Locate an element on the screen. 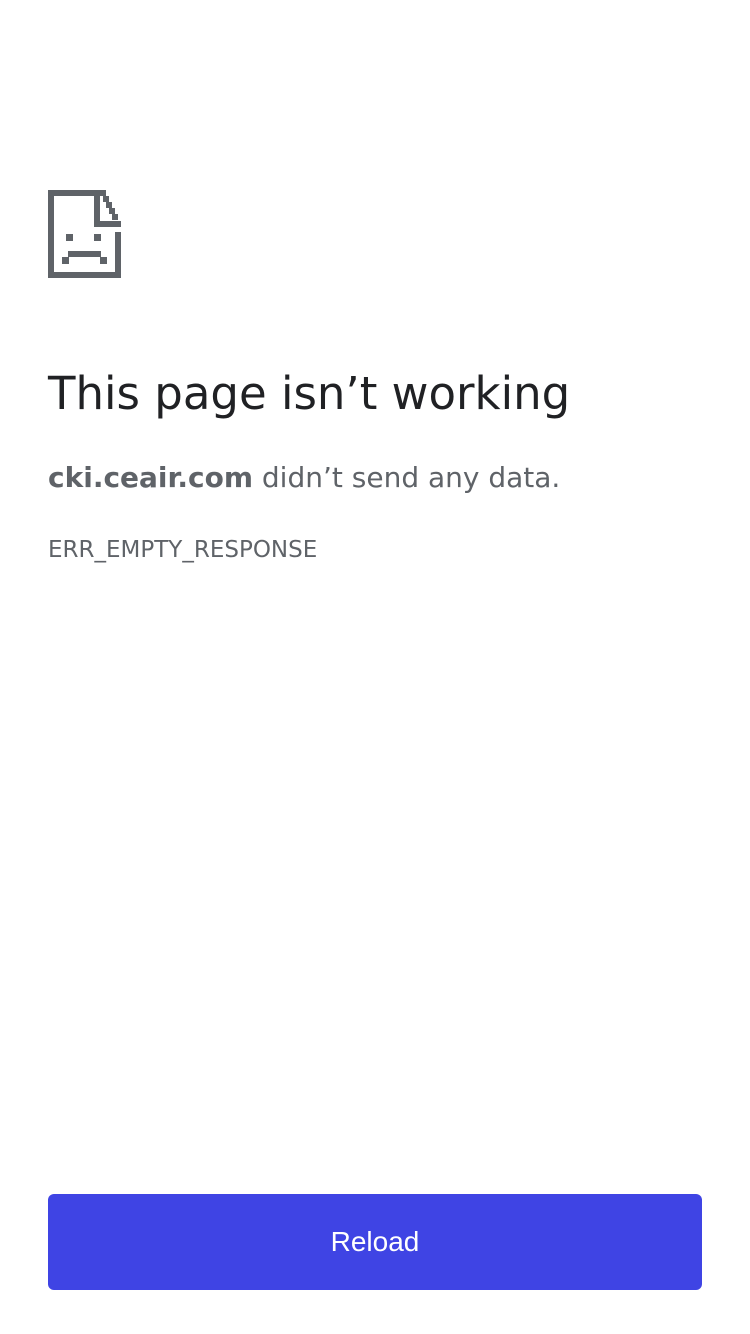 This screenshot has height=1334, width=750. page-title: This page isn’t working is located at coordinates (309, 393).